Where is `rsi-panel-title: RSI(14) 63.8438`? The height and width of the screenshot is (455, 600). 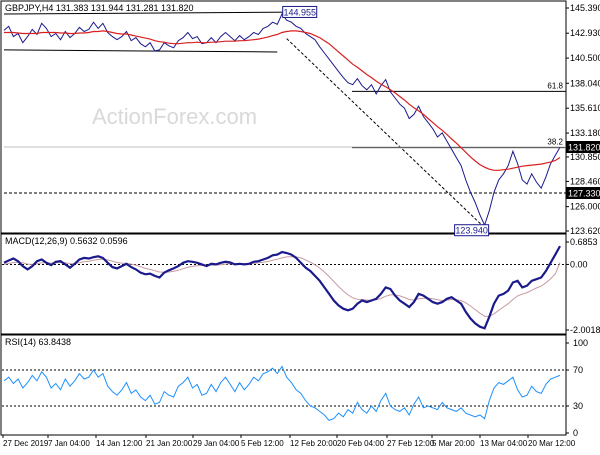
rsi-panel-title: RSI(14) 63.8438 is located at coordinates (38, 342).